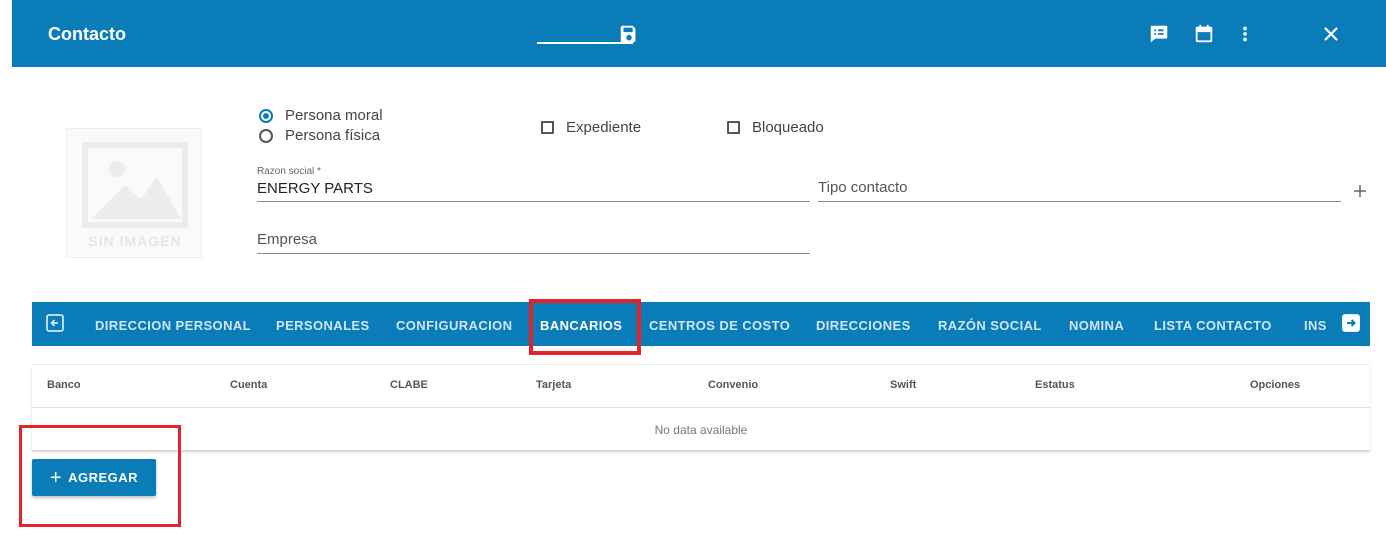 This screenshot has height=535, width=1386. I want to click on tab-nomina: NOMINA, so click(1096, 325).